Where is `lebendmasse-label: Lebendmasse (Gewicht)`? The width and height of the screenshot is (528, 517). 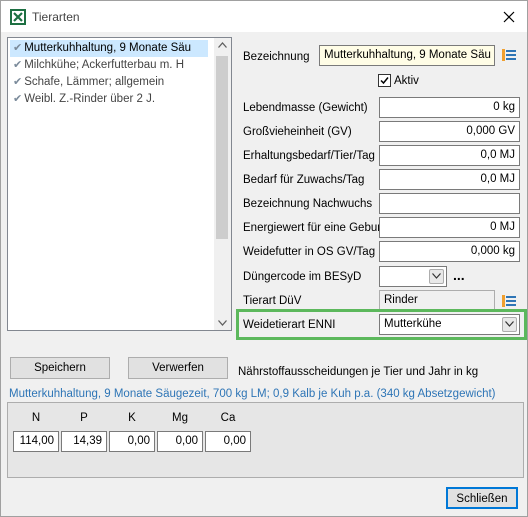
lebendmasse-label: Lebendmasse (Gewicht) is located at coordinates (305, 108).